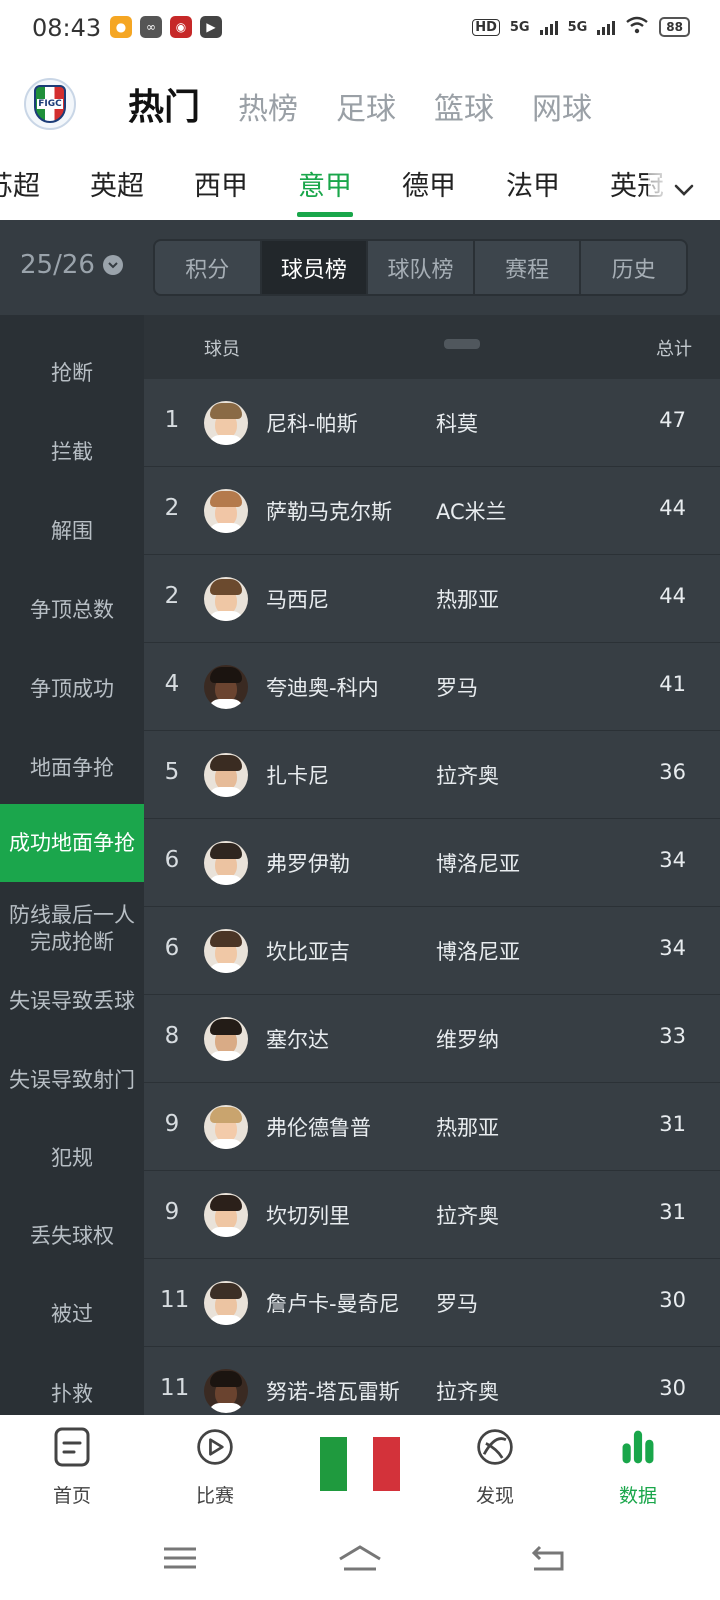 This screenshot has width=720, height=1600. I want to click on sidebar-item-possession-lost: 丢失球权, so click(72, 1236).